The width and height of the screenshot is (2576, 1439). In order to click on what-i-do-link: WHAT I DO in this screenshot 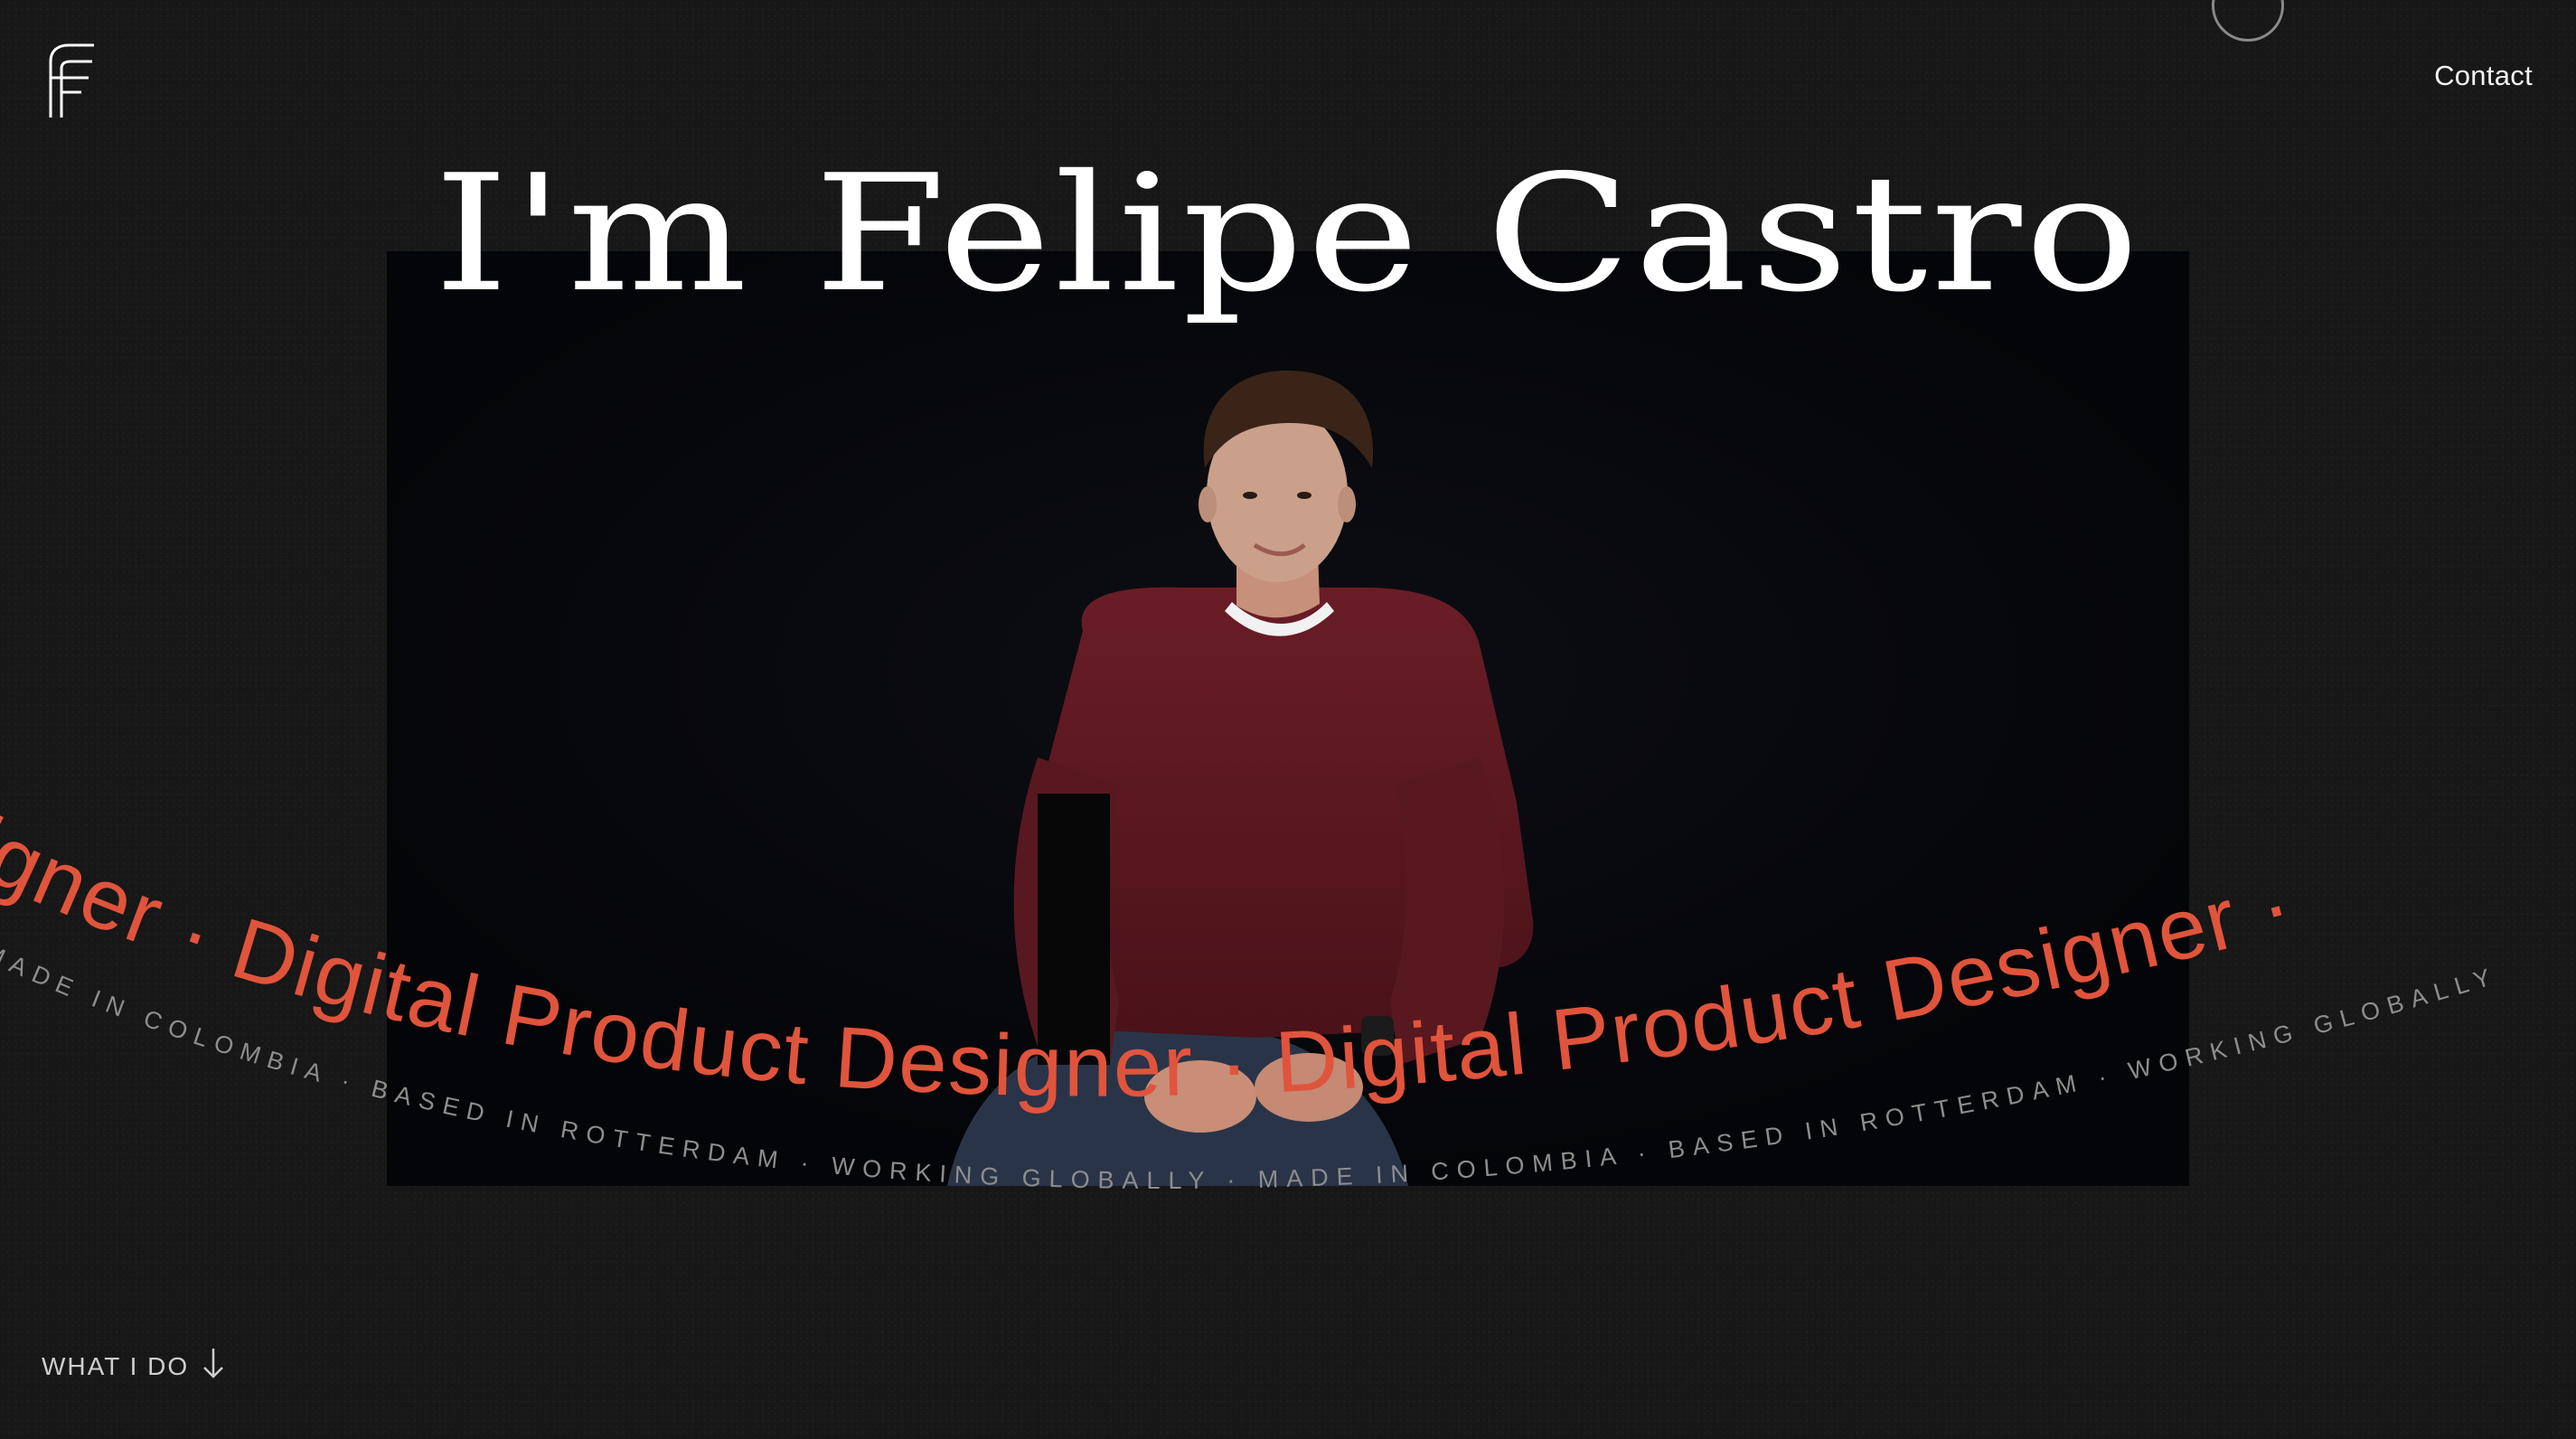, I will do `click(133, 1366)`.